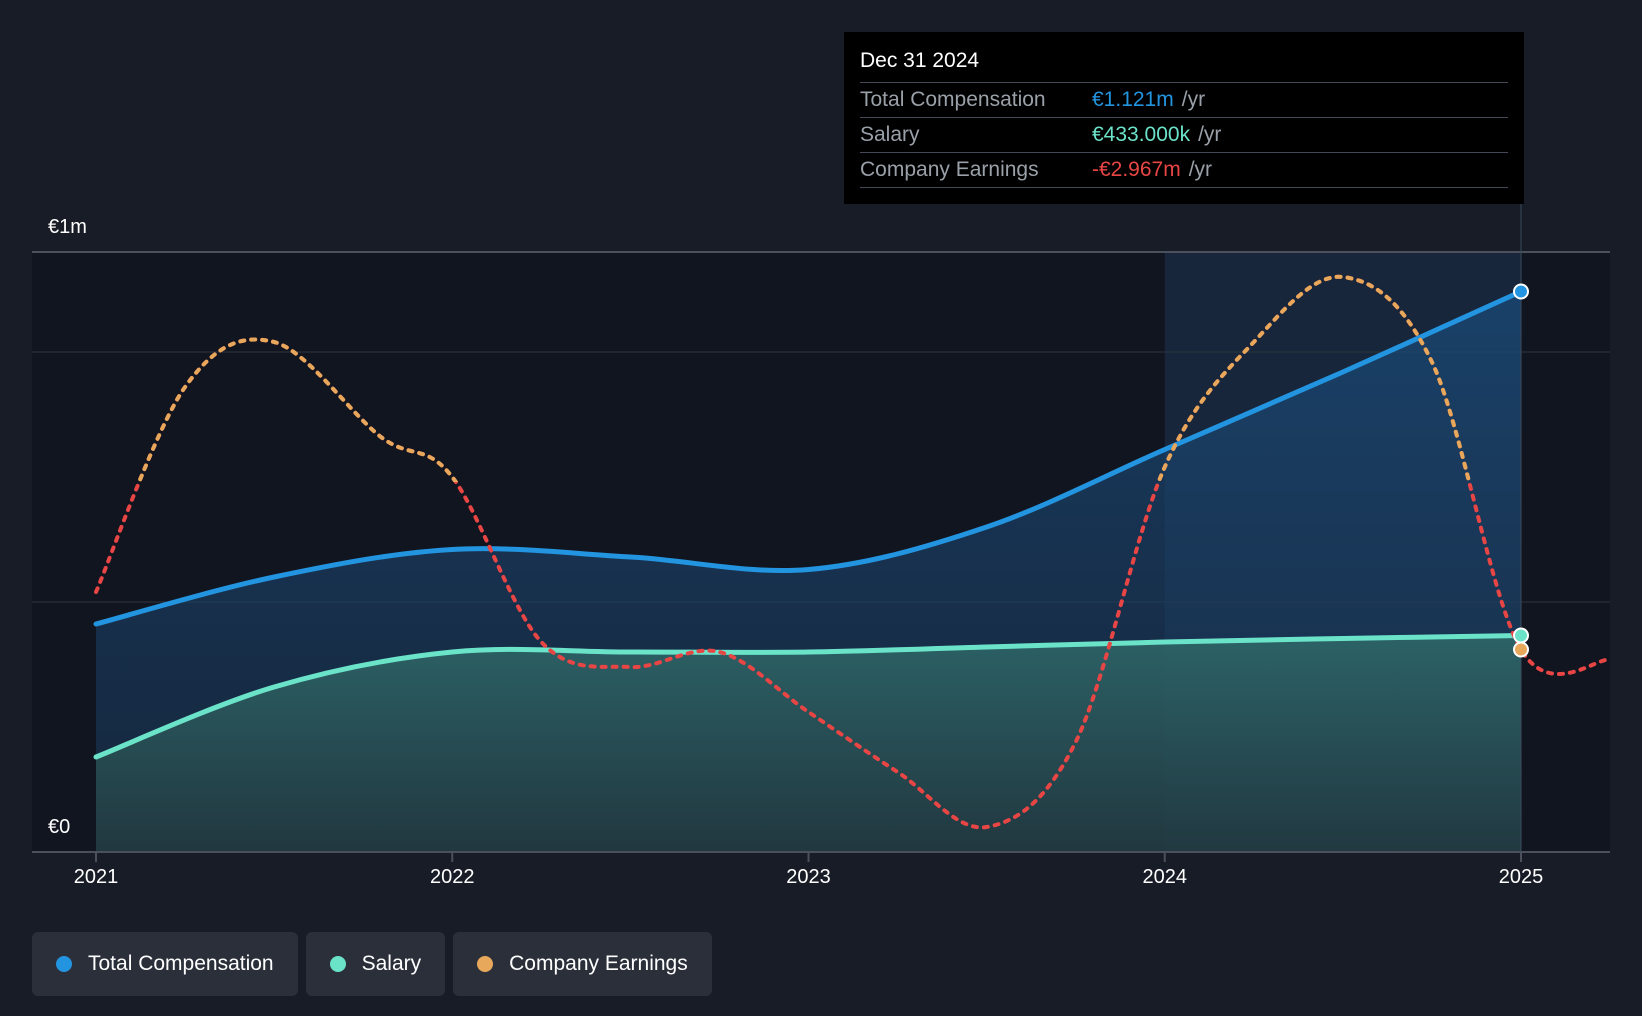 This screenshot has width=1642, height=1016. What do you see at coordinates (1165, 877) in the screenshot?
I see `x-tick-label: 2024` at bounding box center [1165, 877].